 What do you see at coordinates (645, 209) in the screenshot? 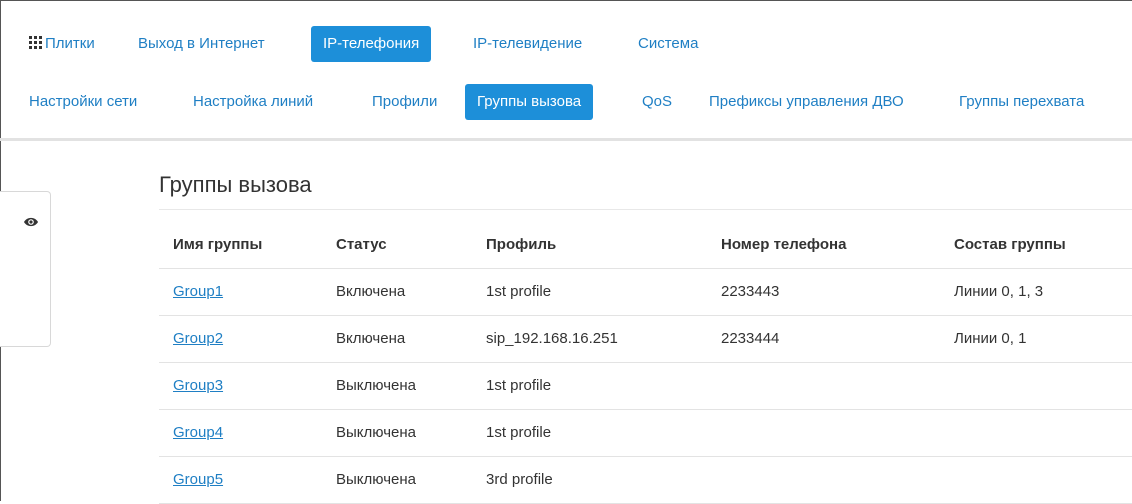
I see `title-divider` at bounding box center [645, 209].